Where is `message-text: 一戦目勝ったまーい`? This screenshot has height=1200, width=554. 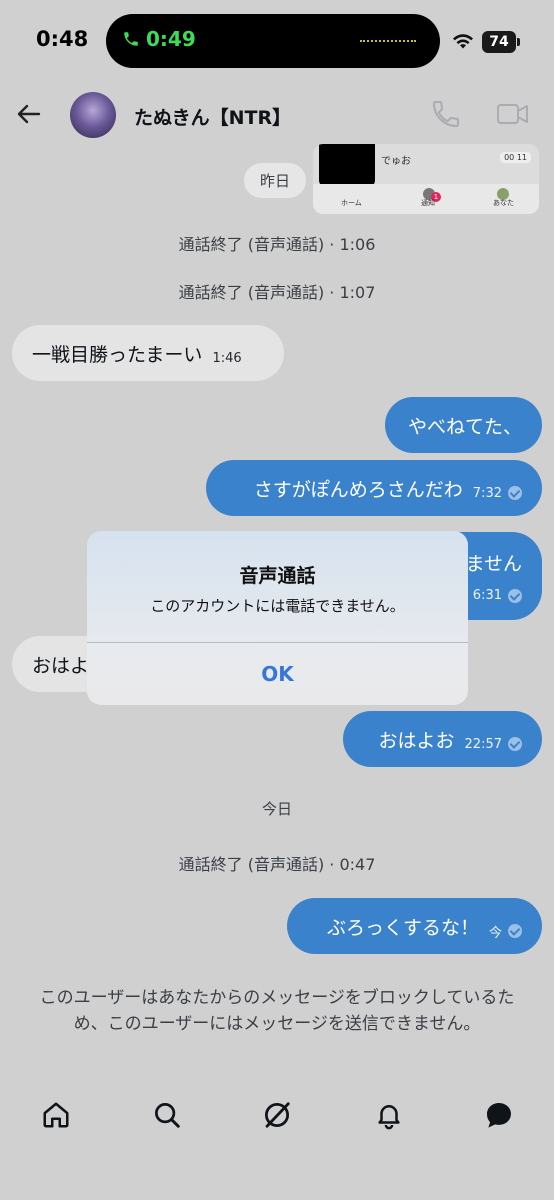
message-text: 一戦目勝ったまーい is located at coordinates (117, 354).